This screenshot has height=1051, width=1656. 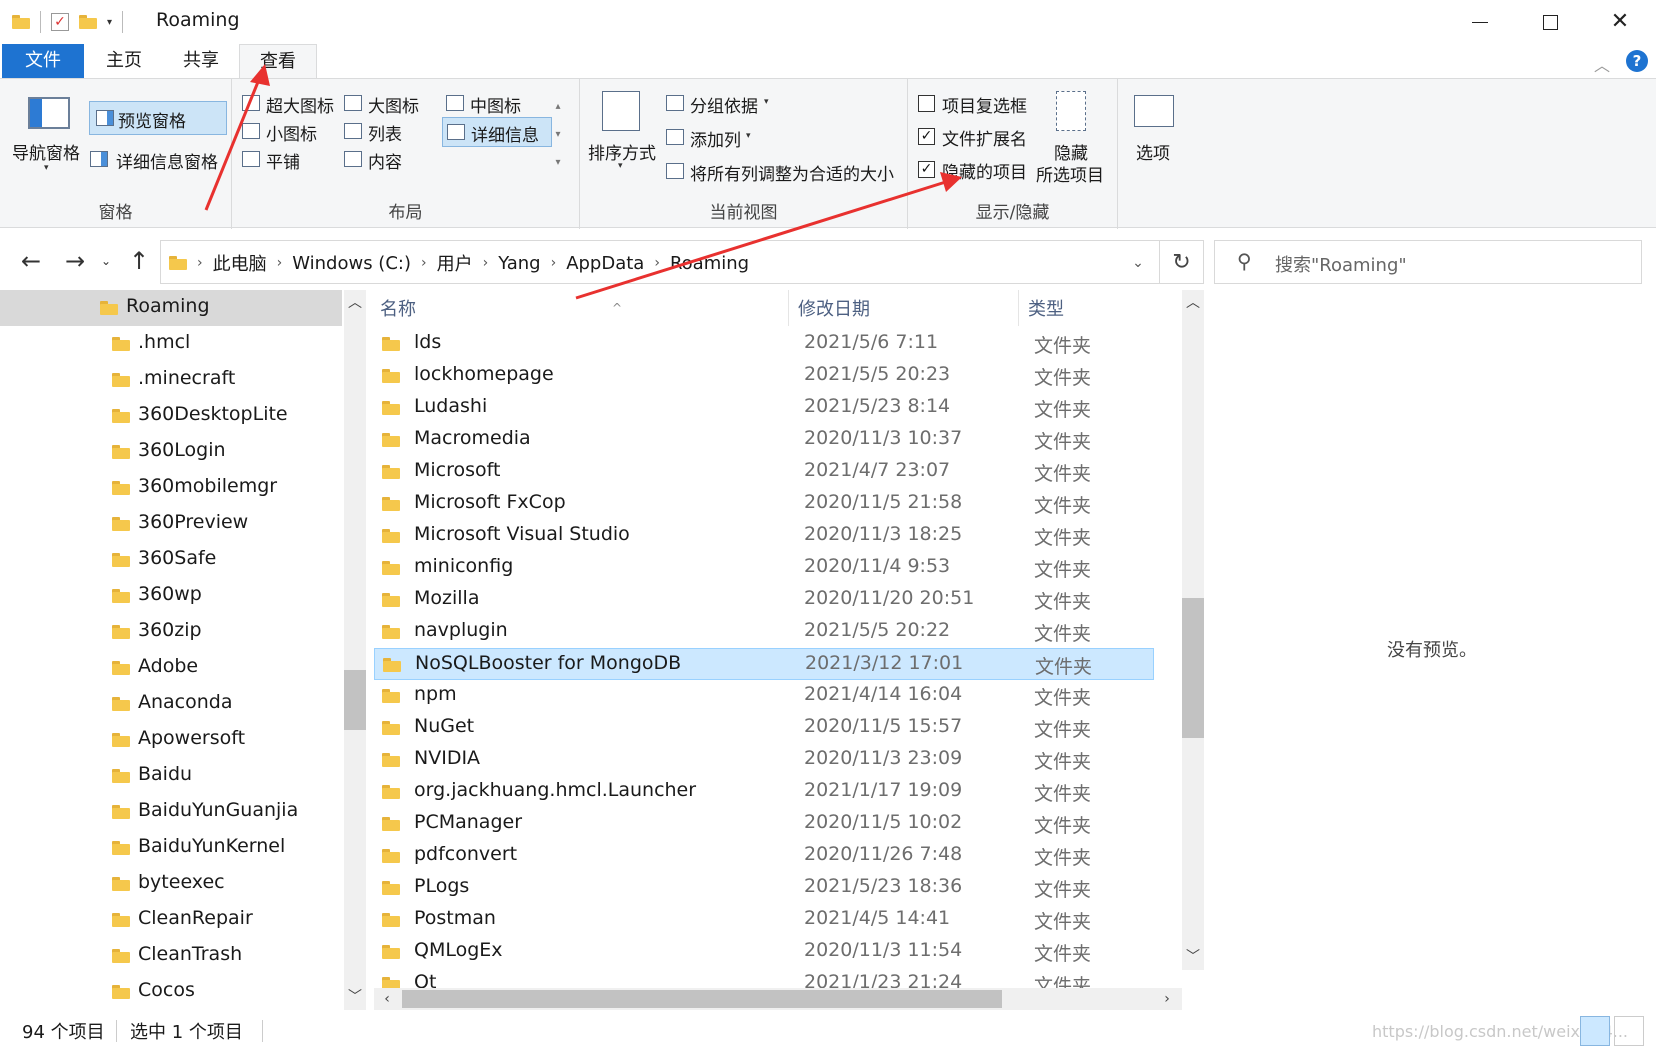 I want to click on search-input: ⚲ 搜索"Roaming", so click(x=1428, y=262).